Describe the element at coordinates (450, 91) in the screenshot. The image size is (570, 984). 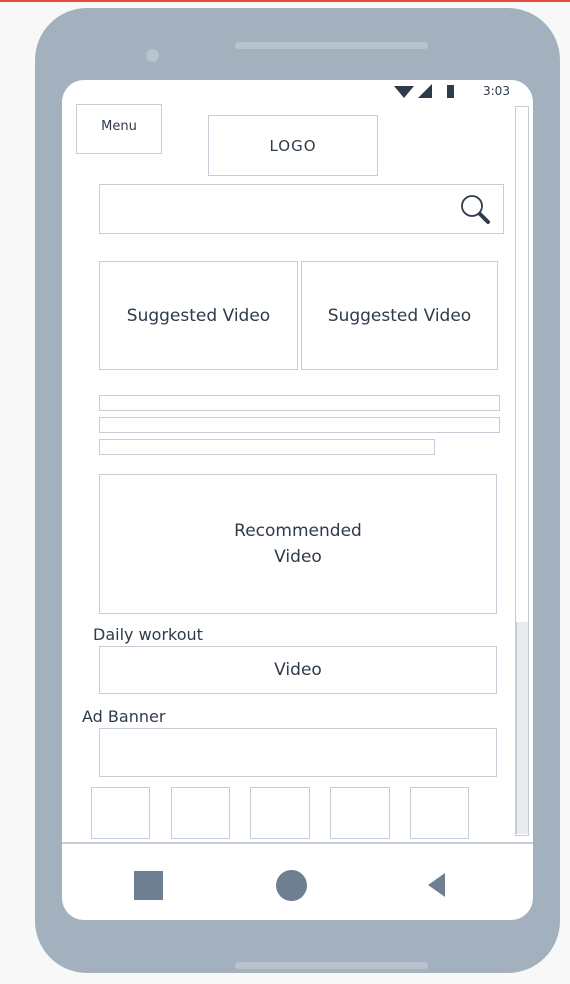
I see `battery-icon` at that location.